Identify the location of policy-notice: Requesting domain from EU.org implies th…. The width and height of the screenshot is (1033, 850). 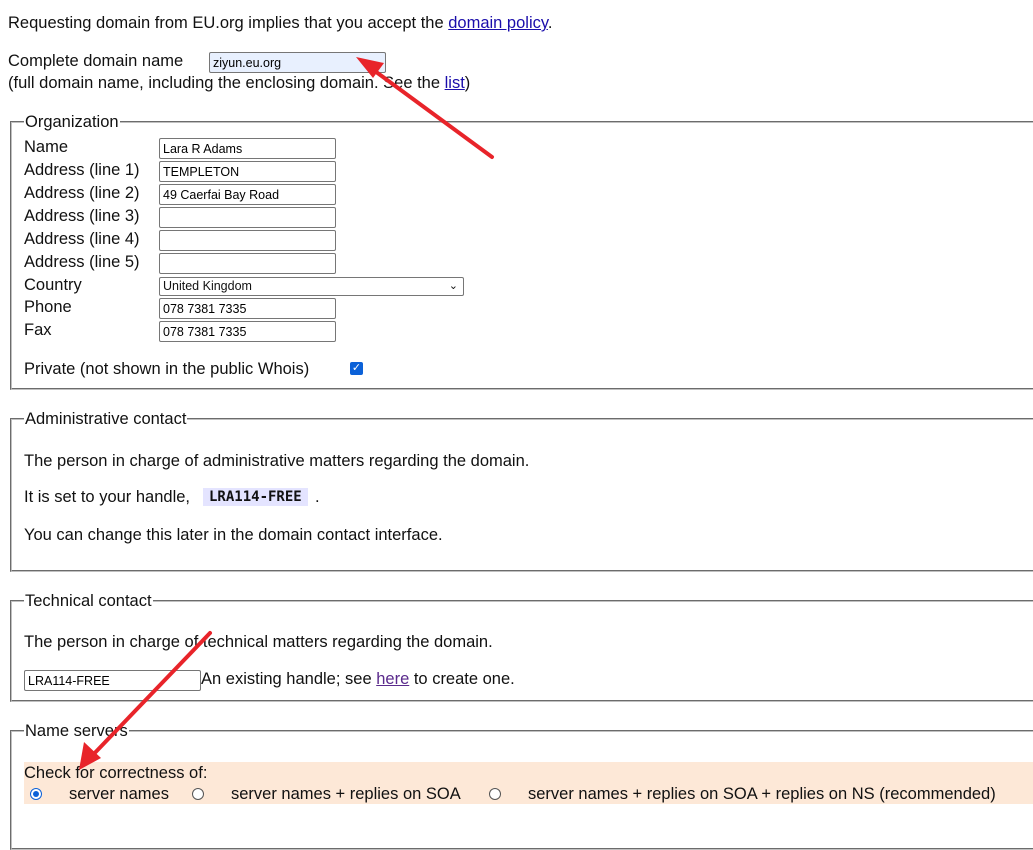
(280, 23).